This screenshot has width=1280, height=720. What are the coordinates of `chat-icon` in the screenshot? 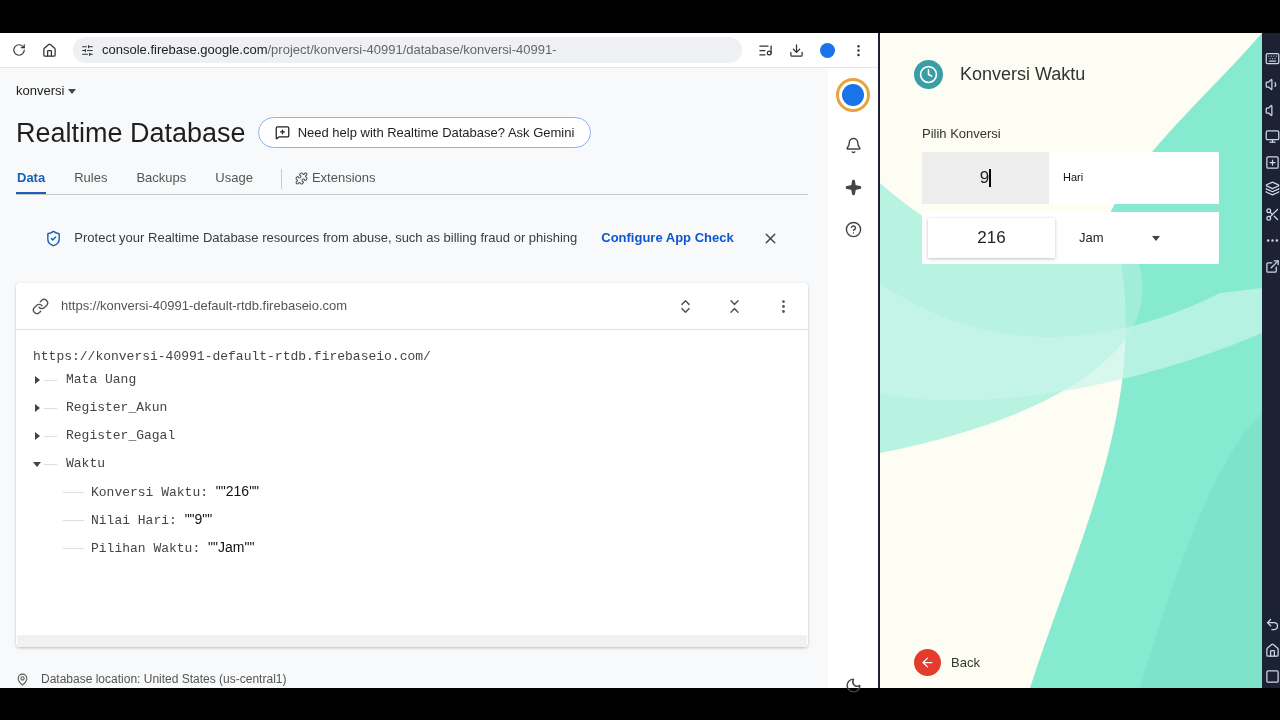 It's located at (282, 133).